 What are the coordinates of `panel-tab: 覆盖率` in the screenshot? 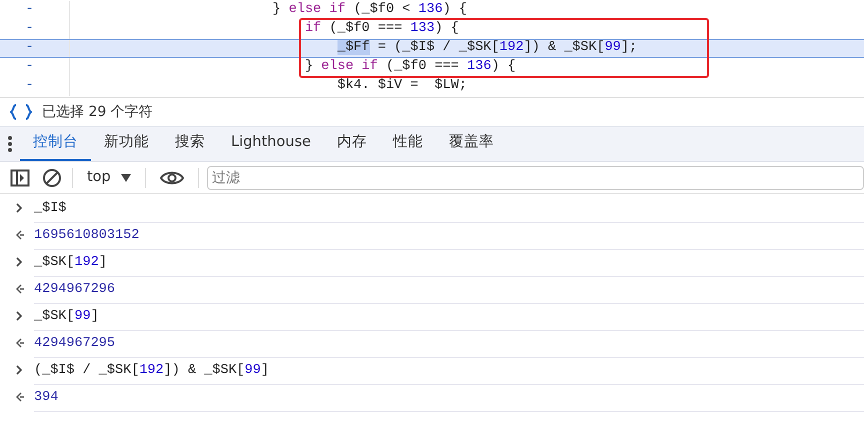 It's located at (471, 144).